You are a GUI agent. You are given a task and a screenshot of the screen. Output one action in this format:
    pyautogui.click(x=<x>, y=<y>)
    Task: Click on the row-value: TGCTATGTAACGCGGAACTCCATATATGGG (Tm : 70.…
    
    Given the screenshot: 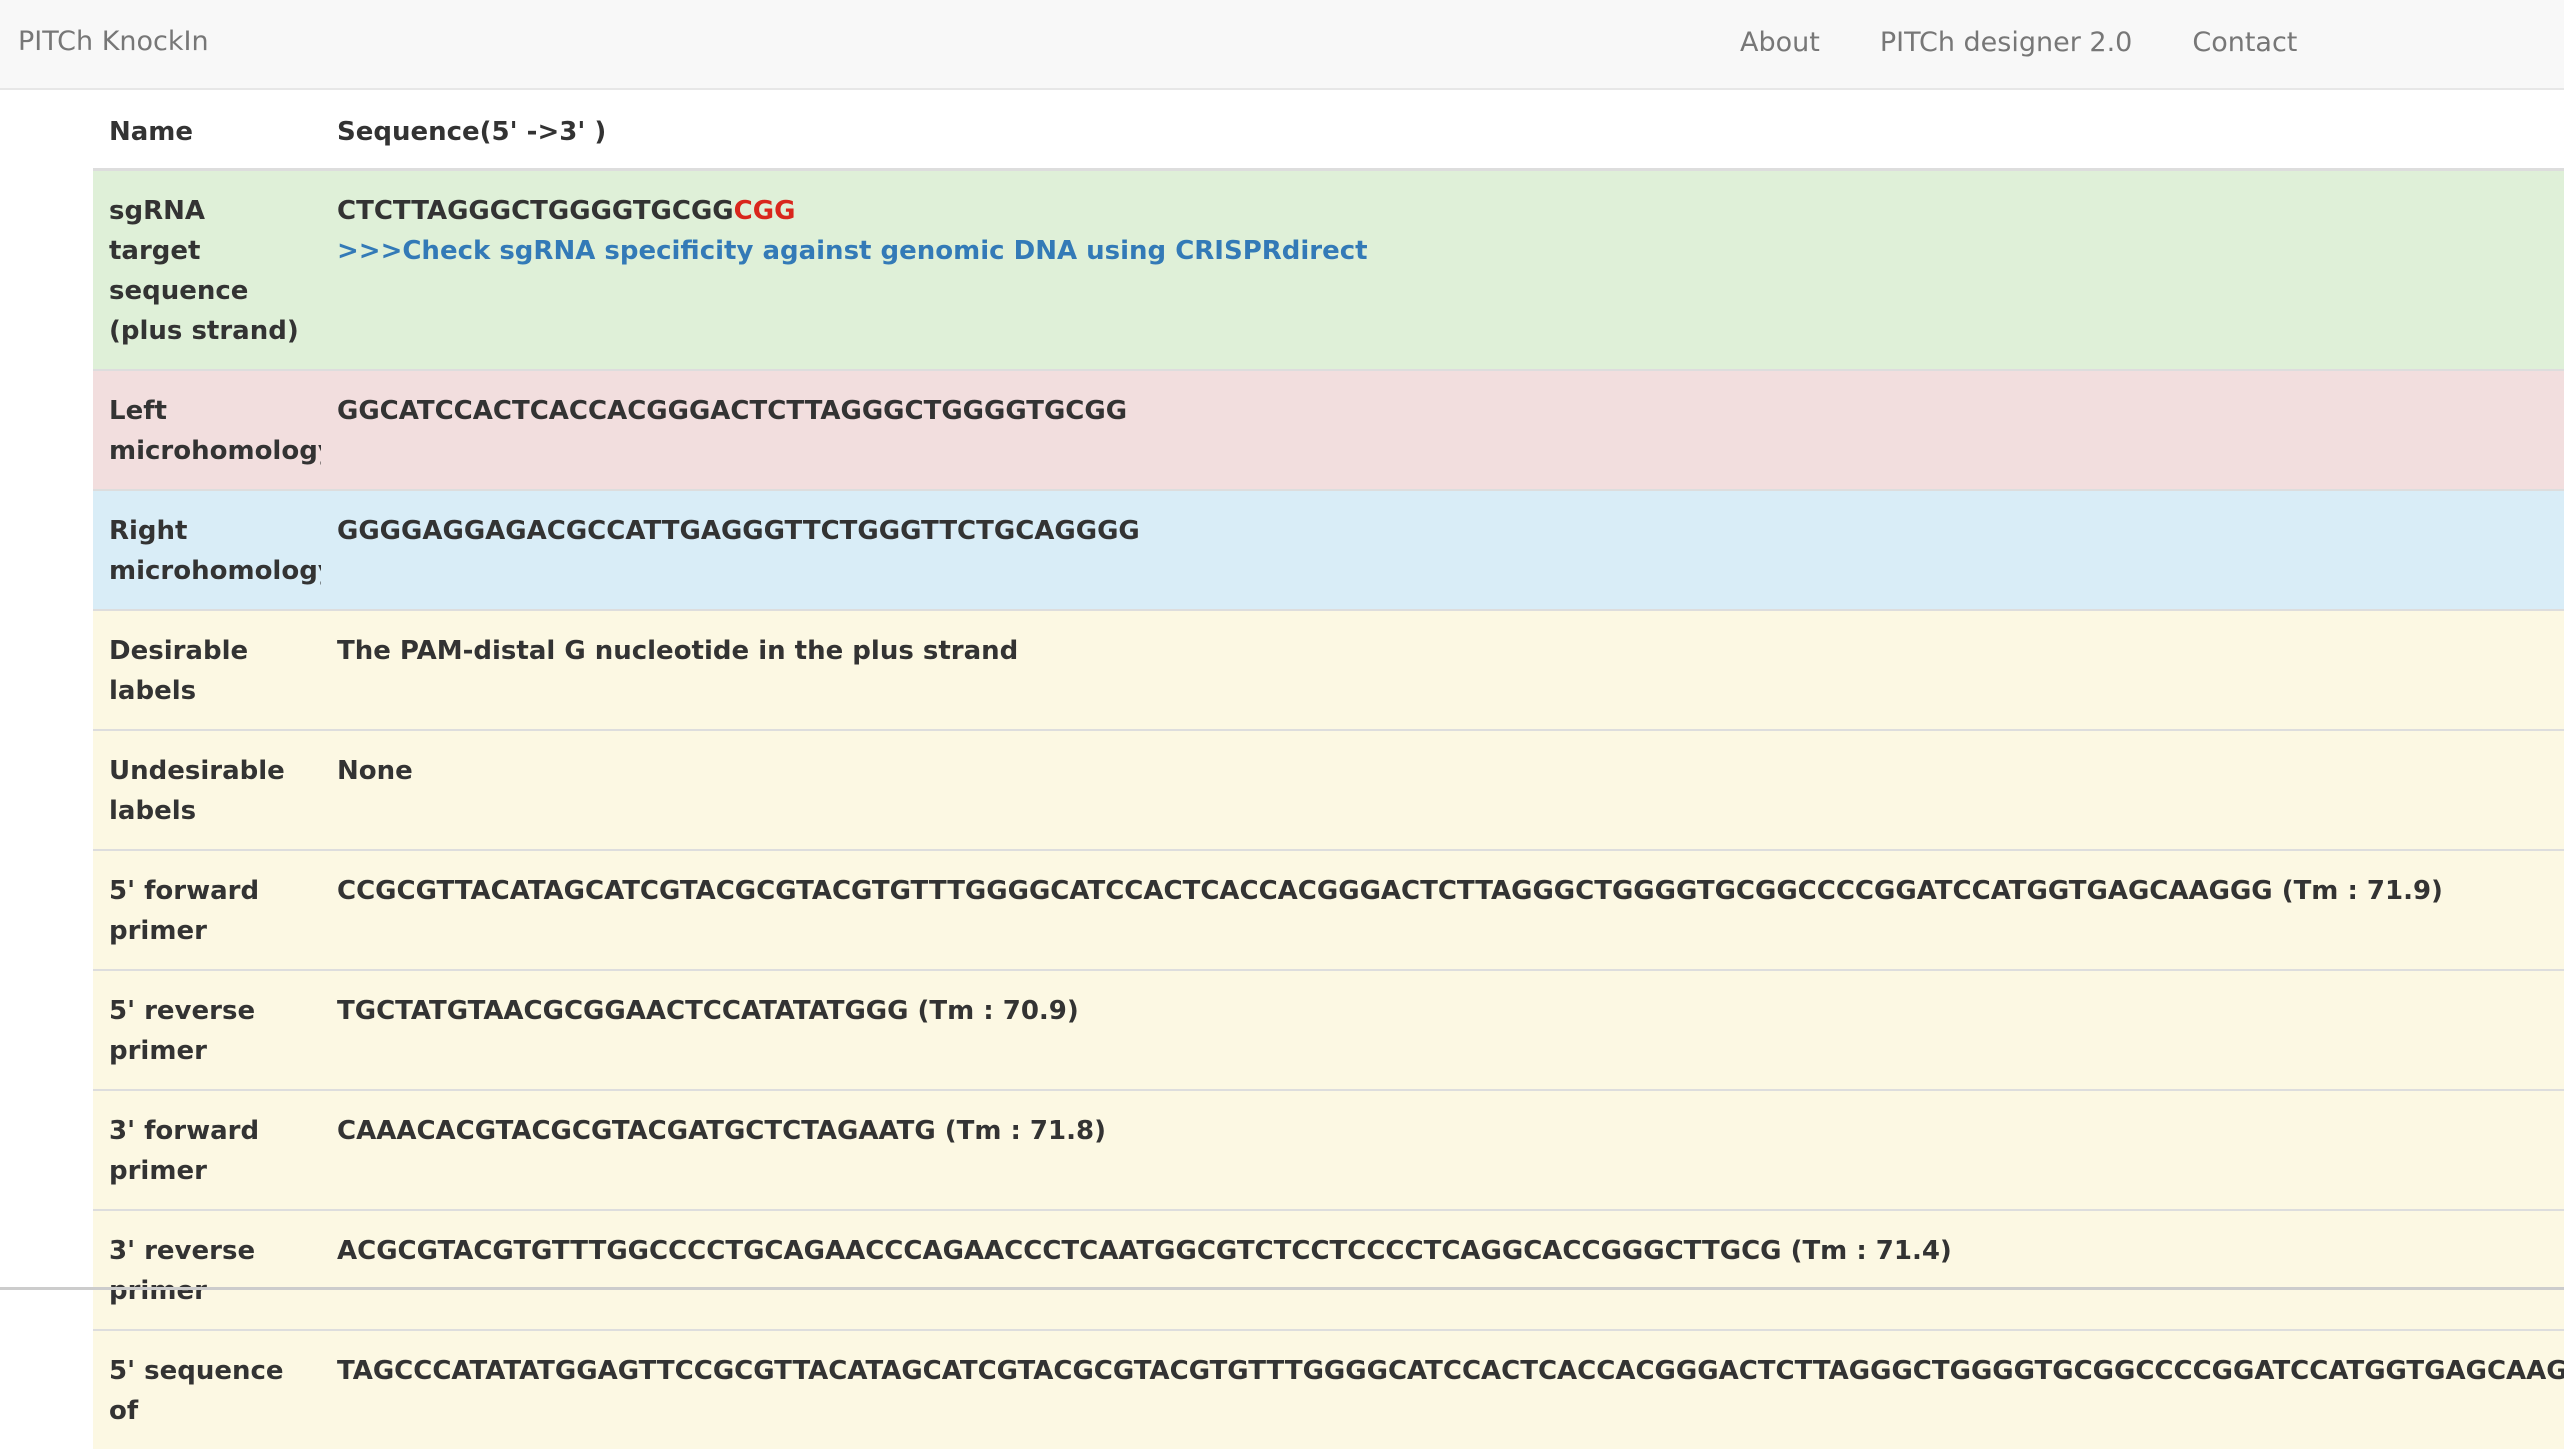 What is the action you would take?
    pyautogui.click(x=1442, y=1029)
    